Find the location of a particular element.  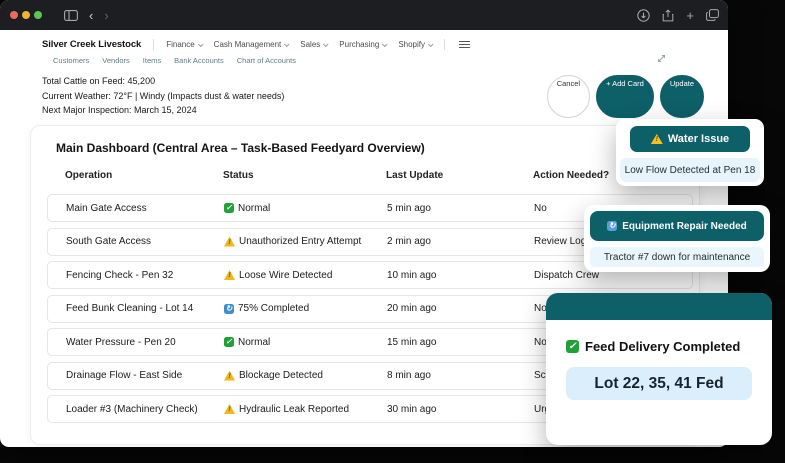

nav-label: Purchasing is located at coordinates (359, 44).